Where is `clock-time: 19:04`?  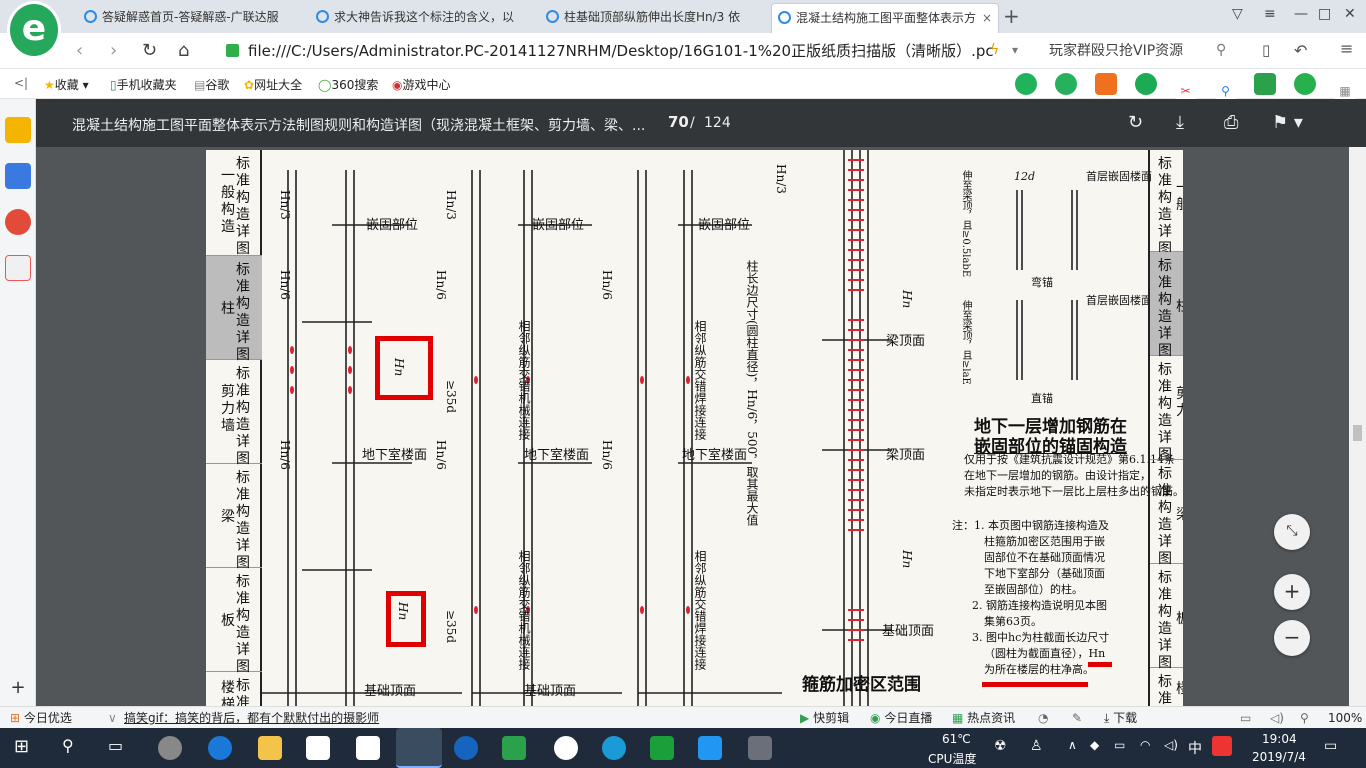
clock-time: 19:04 is located at coordinates (1279, 739).